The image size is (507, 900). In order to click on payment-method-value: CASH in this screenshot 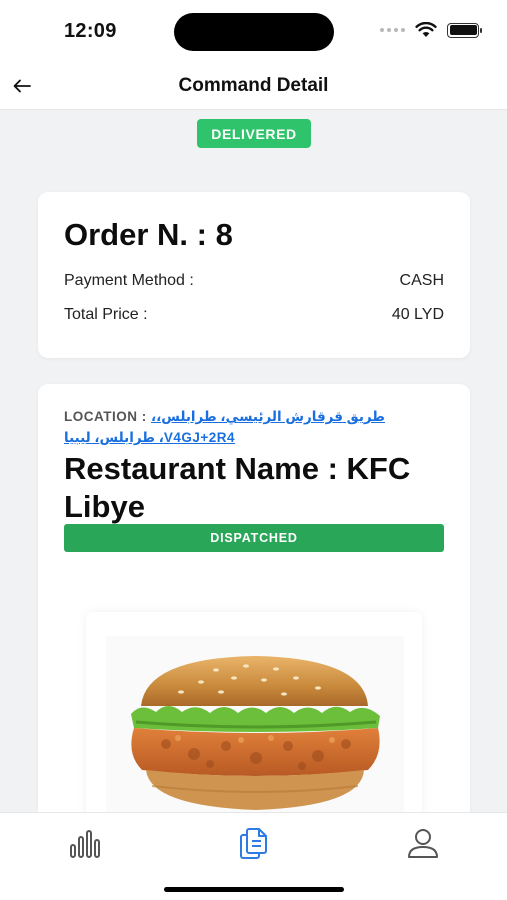, I will do `click(421, 280)`.